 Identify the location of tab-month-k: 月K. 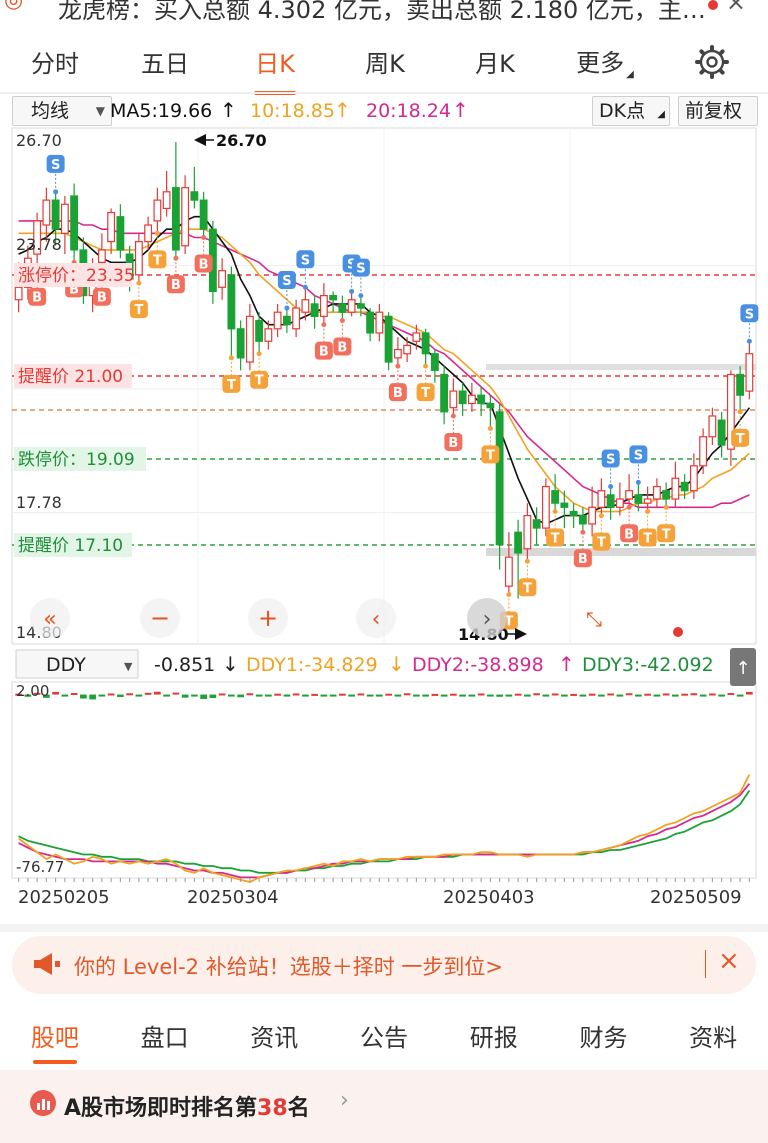
(495, 61).